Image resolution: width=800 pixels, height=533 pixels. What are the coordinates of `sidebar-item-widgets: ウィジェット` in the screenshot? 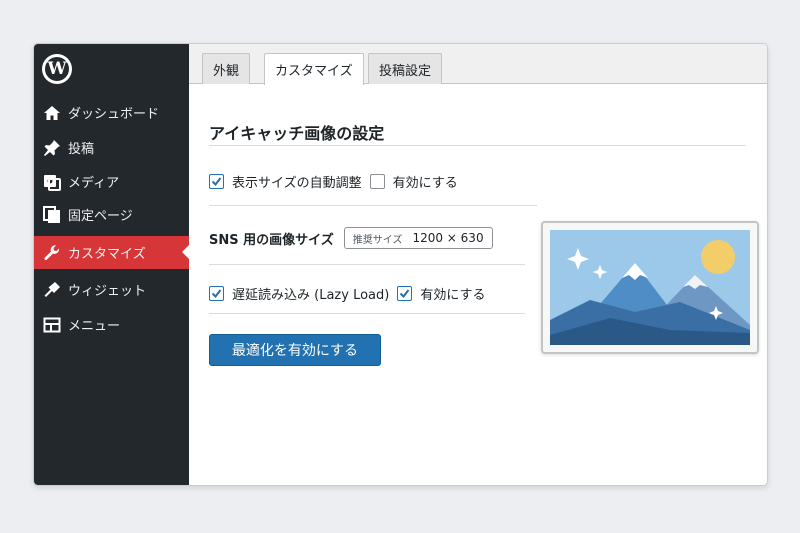 It's located at (111, 289).